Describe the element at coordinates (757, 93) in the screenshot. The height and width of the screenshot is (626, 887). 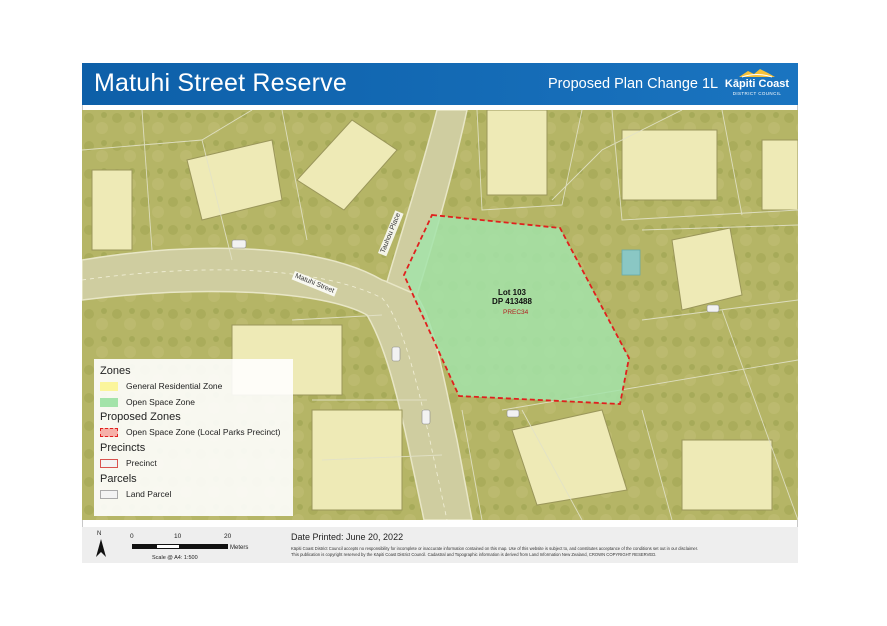
I see `logo-subtitle: DISTRICT COUNCIL` at that location.